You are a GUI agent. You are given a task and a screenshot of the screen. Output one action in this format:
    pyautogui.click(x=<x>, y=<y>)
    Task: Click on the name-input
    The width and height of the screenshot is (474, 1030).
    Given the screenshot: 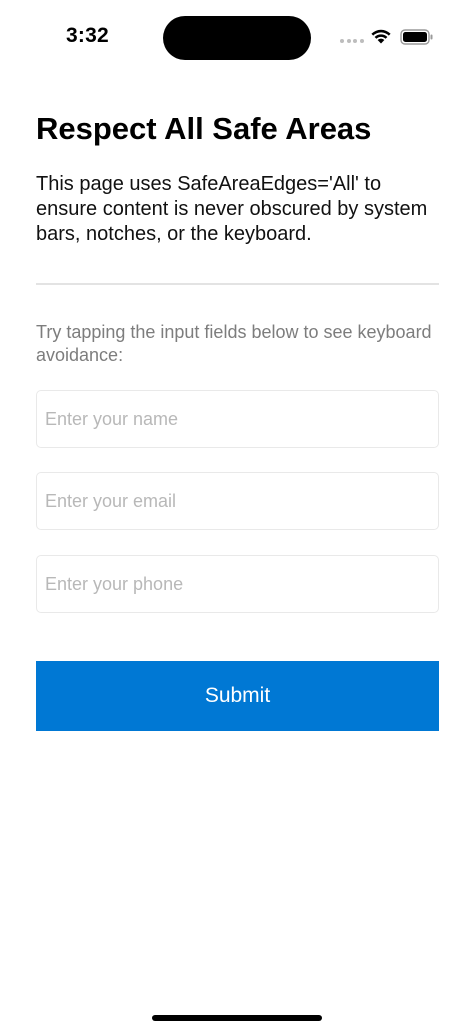 What is the action you would take?
    pyautogui.click(x=237, y=419)
    